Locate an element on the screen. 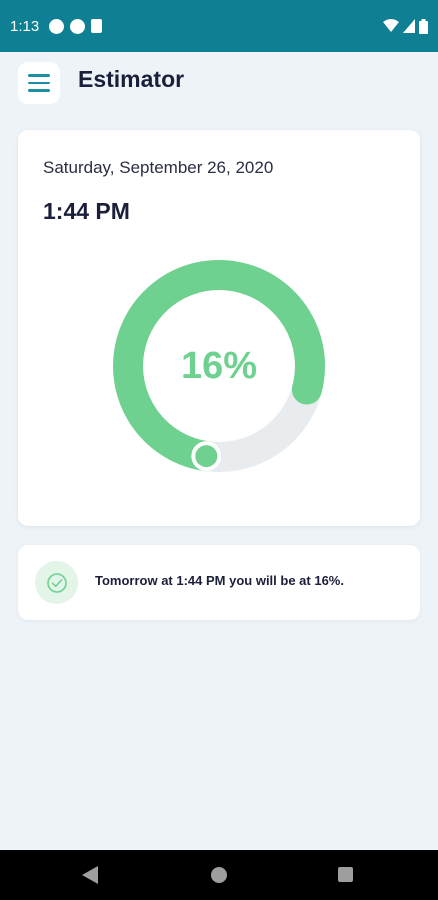 The width and height of the screenshot is (438, 900). notification-a-icon is located at coordinates (57, 26).